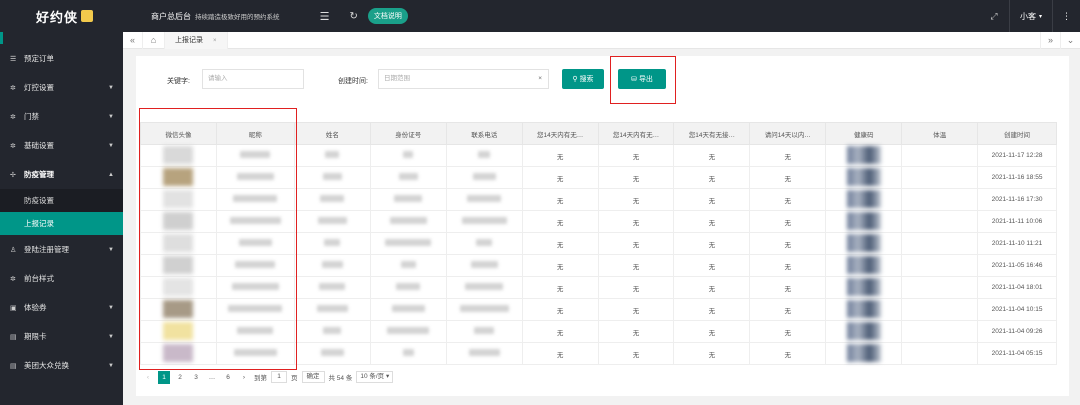 Image resolution: width=1080 pixels, height=405 pixels. What do you see at coordinates (583, 79) in the screenshot?
I see `search-button: ⚲ 搜索` at bounding box center [583, 79].